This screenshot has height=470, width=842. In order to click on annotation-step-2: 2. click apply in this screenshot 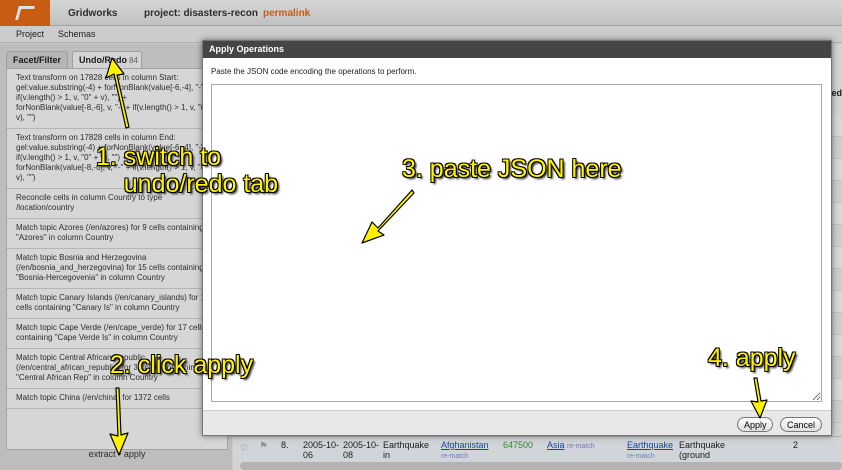, I will do `click(182, 365)`.